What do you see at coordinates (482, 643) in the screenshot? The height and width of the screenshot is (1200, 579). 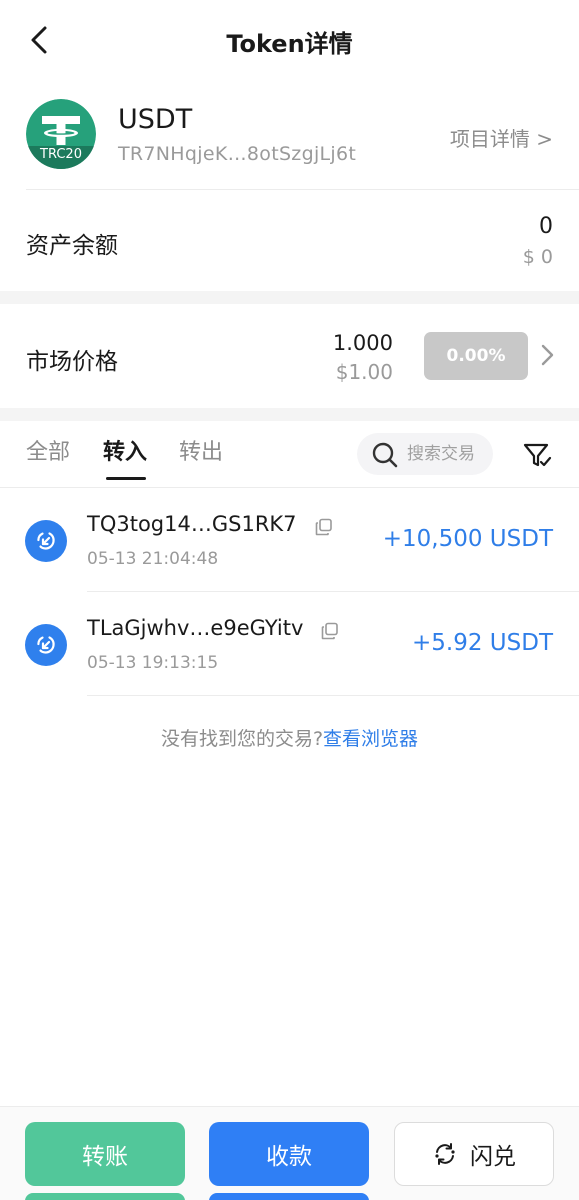 I see `transaction-amount: +5.92 USDT` at bounding box center [482, 643].